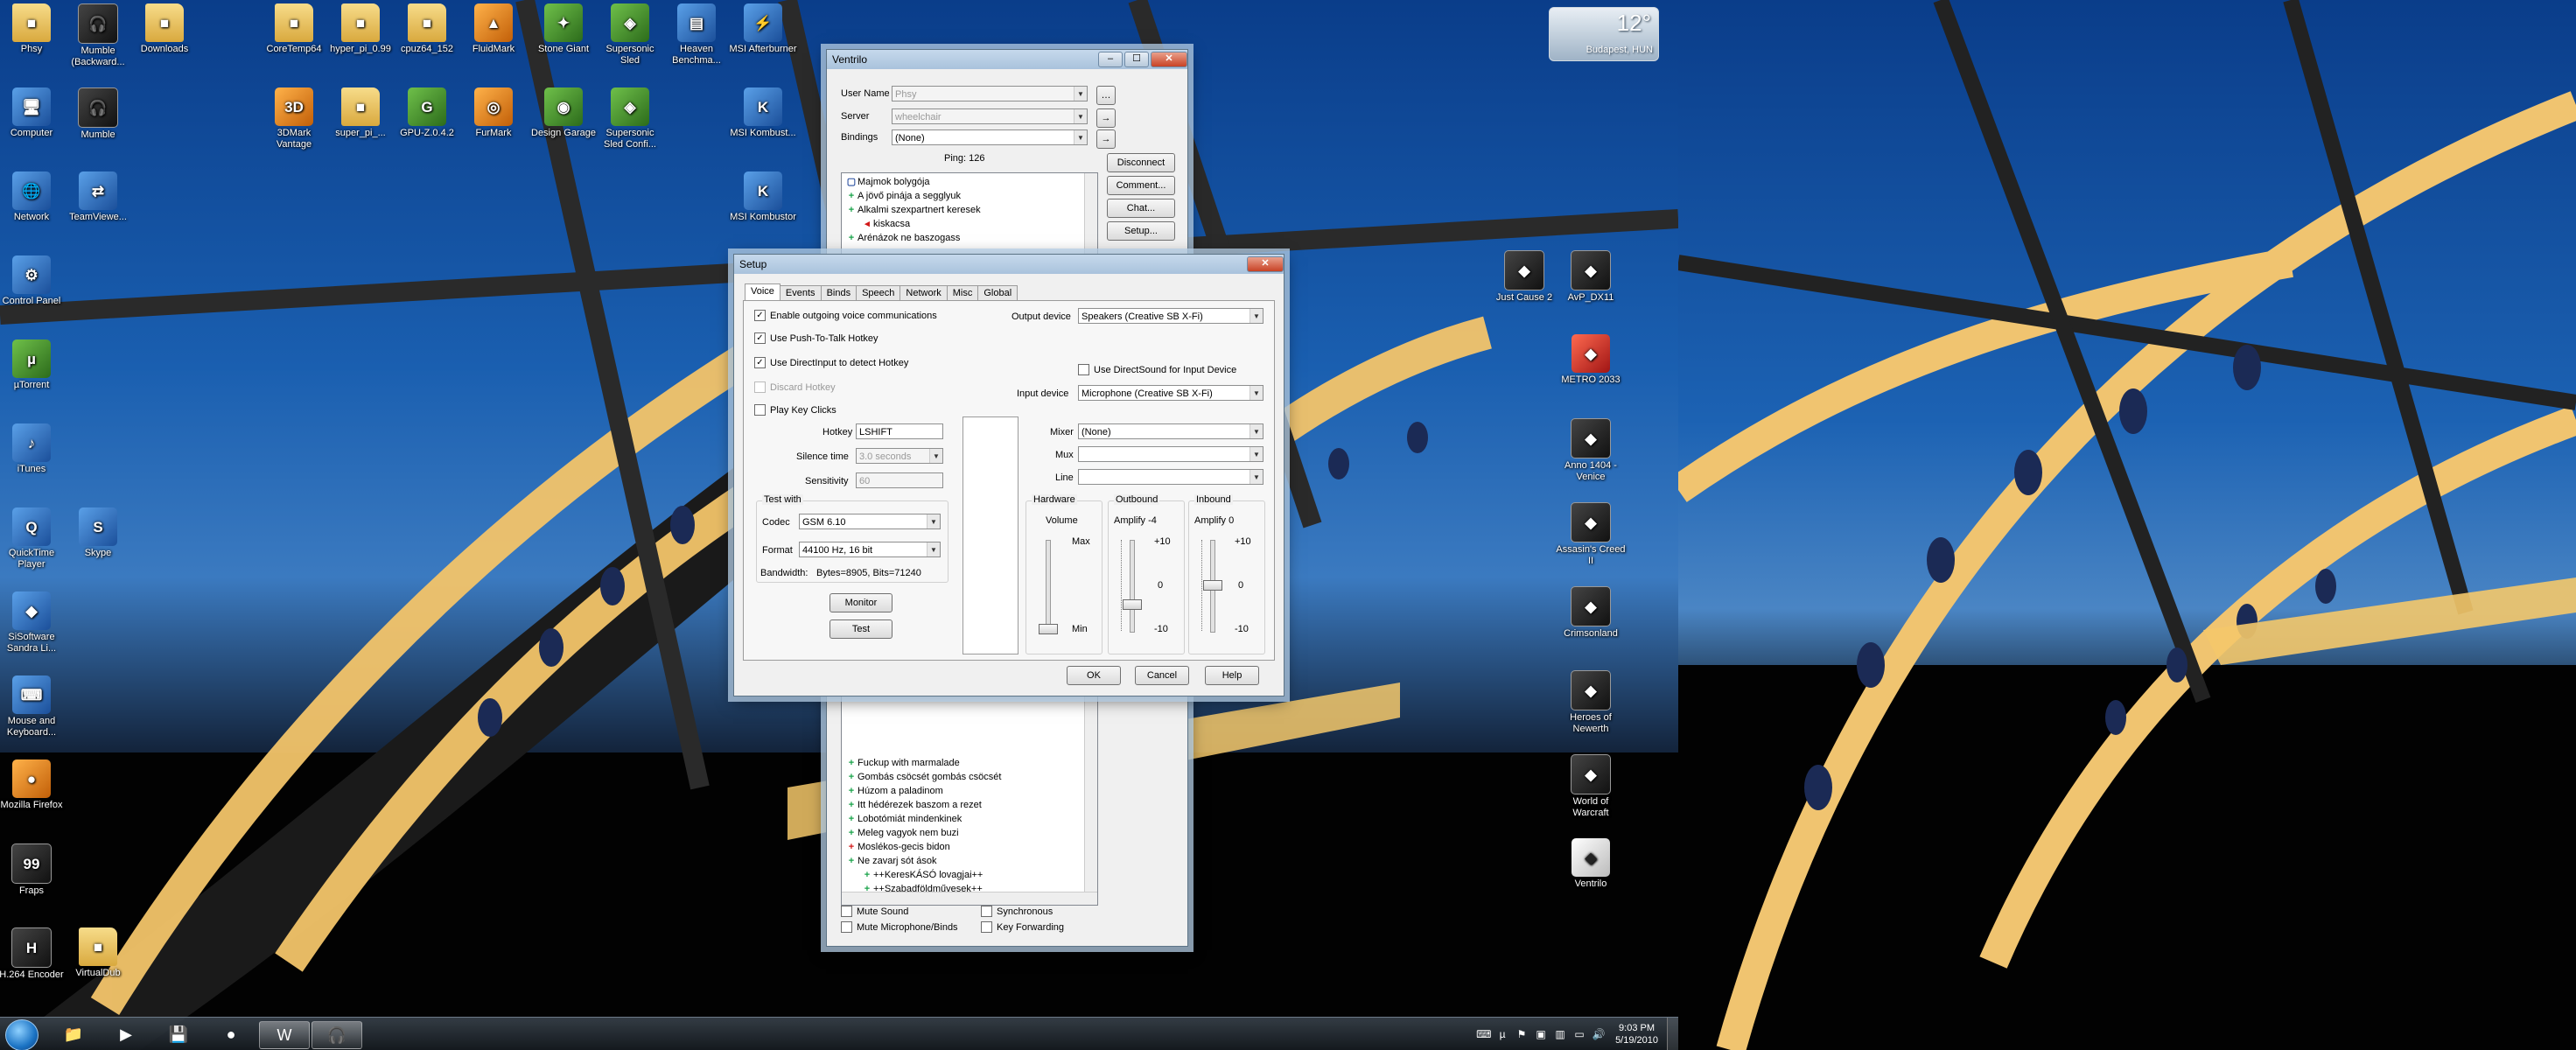 Image resolution: width=2576 pixels, height=1050 pixels. What do you see at coordinates (1232, 675) in the screenshot?
I see `help-button: Help` at bounding box center [1232, 675].